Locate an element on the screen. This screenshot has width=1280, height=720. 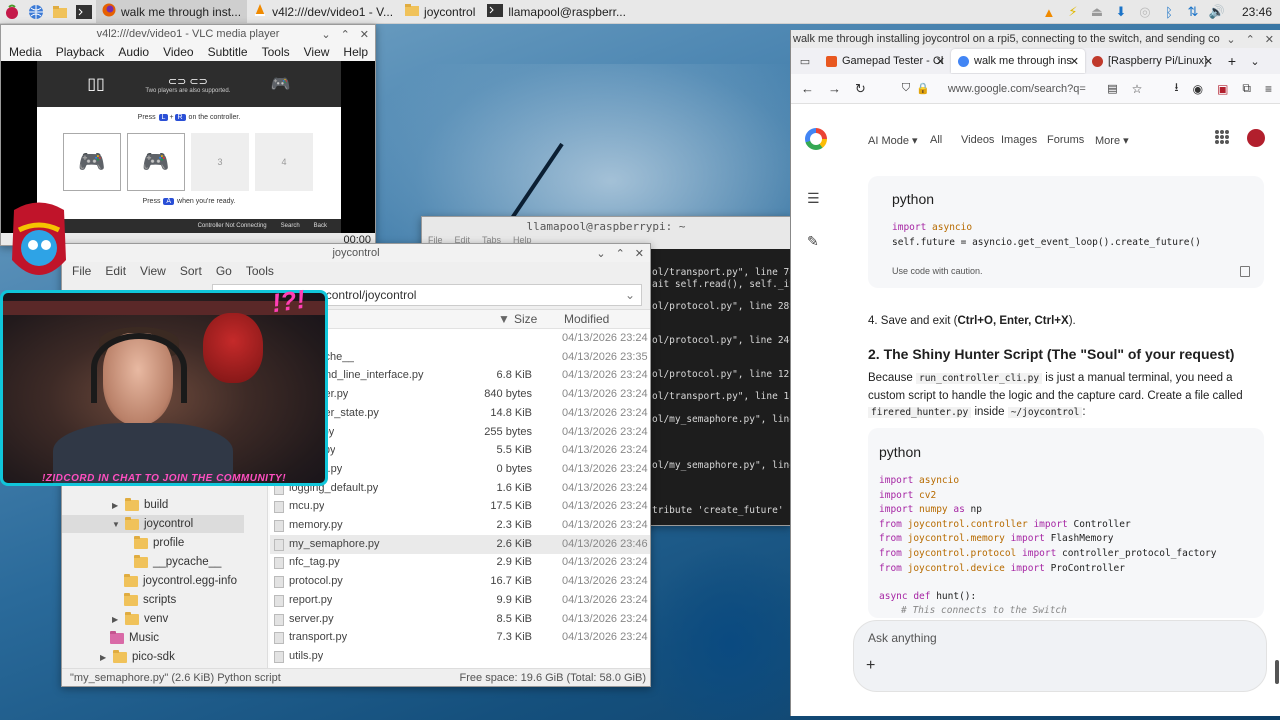
column-modified: Modified is located at coordinates (586, 319).